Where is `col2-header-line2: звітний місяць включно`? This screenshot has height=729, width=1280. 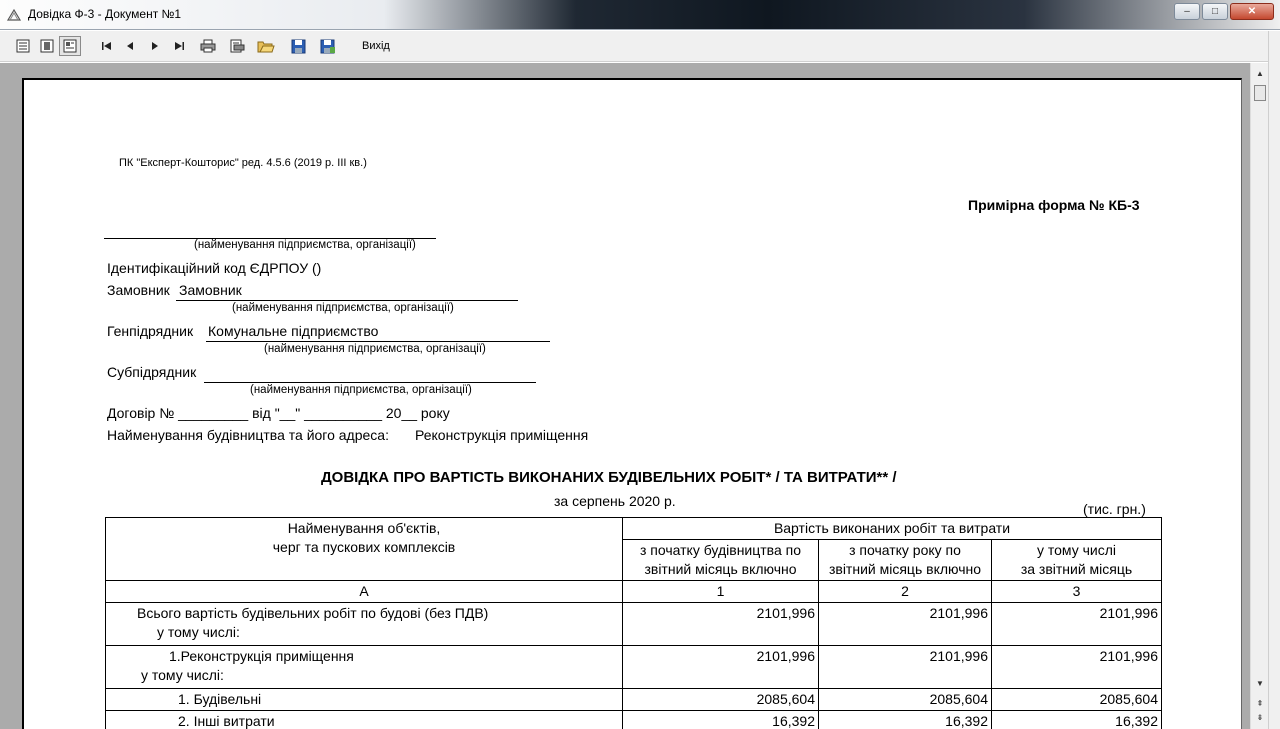
col2-header-line2: звітний місяць включно is located at coordinates (905, 569).